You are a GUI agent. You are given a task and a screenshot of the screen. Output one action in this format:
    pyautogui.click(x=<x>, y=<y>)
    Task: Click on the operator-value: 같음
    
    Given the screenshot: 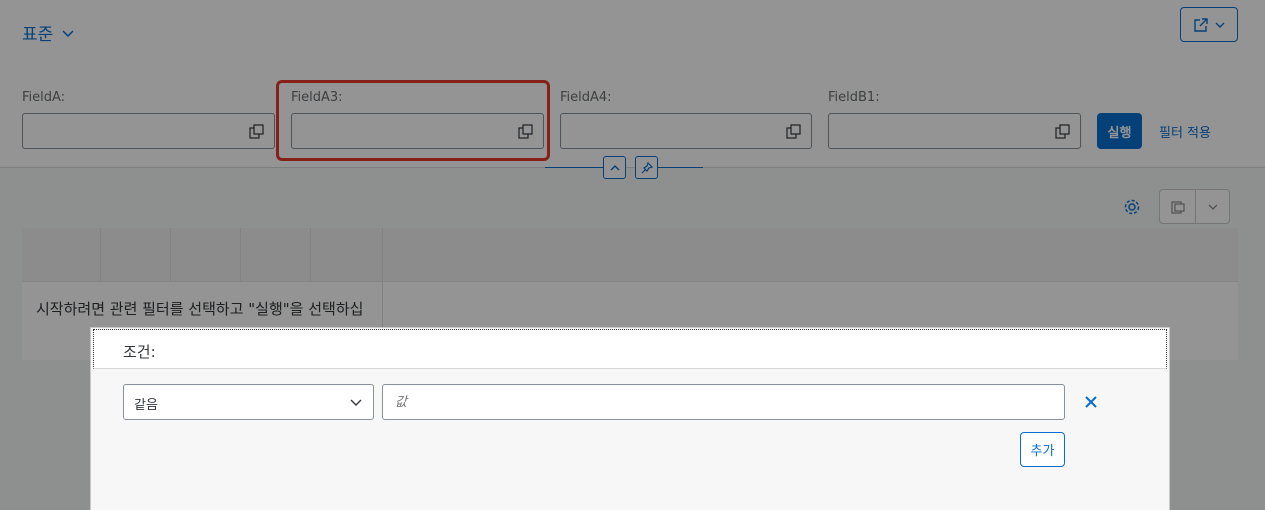 What is the action you would take?
    pyautogui.click(x=146, y=405)
    